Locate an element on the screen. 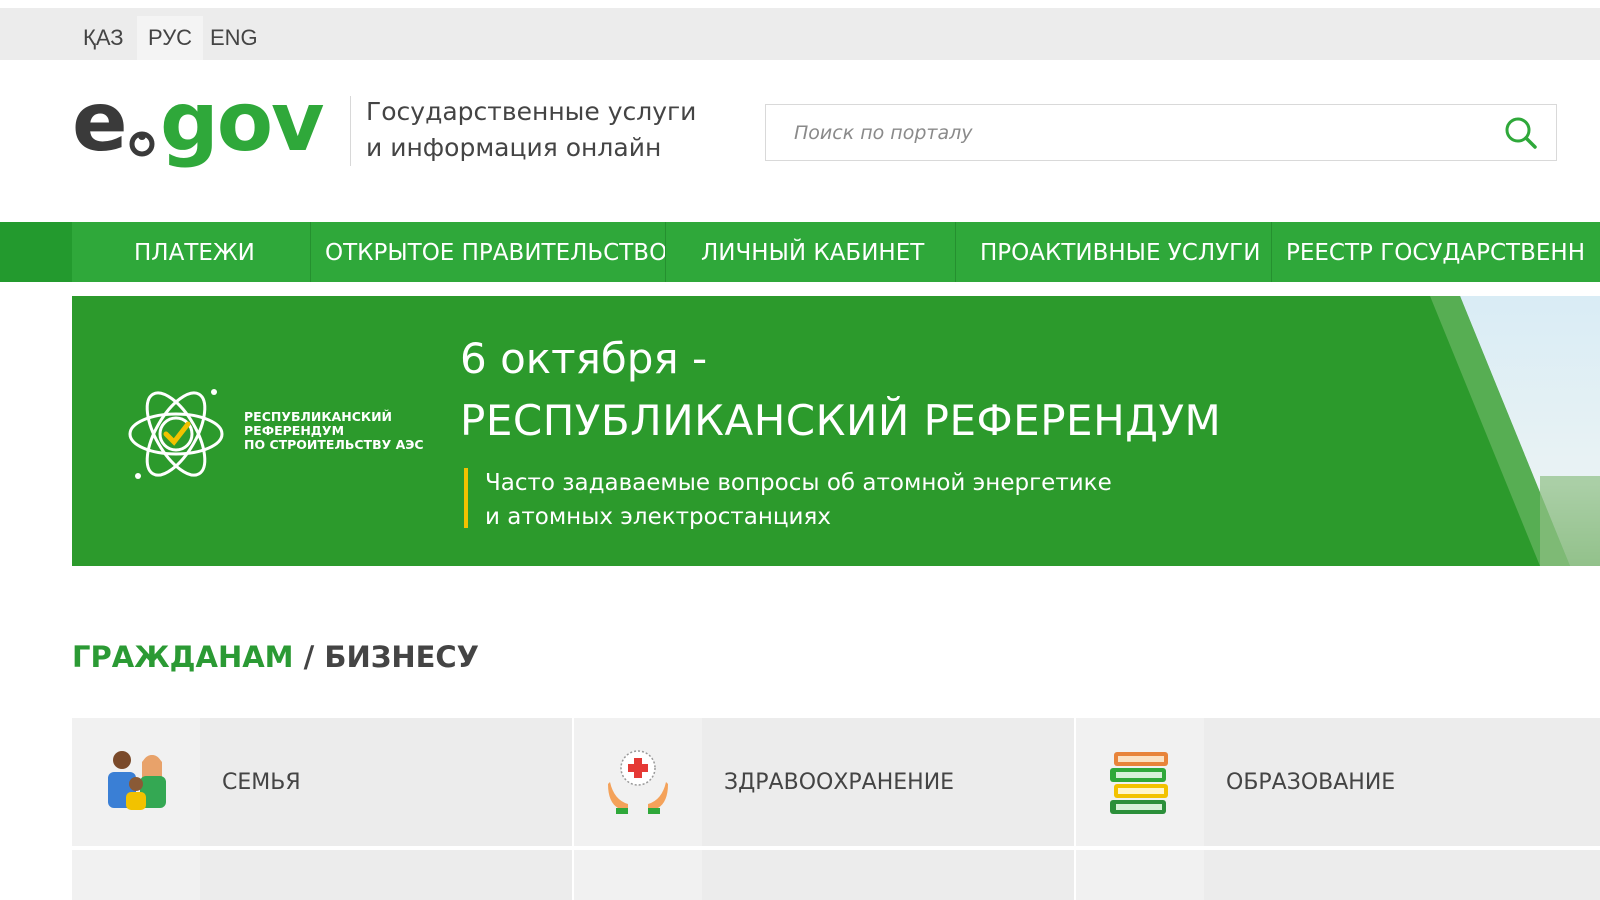  svg-text: gov is located at coordinates (242, 124).